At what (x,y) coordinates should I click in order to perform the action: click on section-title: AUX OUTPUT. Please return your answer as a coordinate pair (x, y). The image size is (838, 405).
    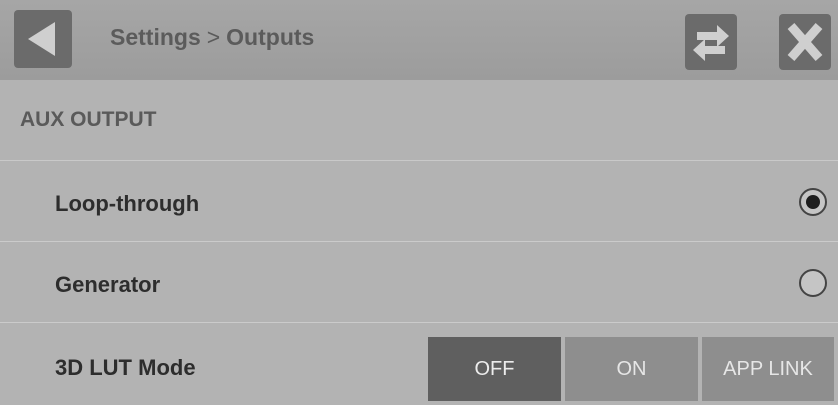
    Looking at the image, I should click on (88, 119).